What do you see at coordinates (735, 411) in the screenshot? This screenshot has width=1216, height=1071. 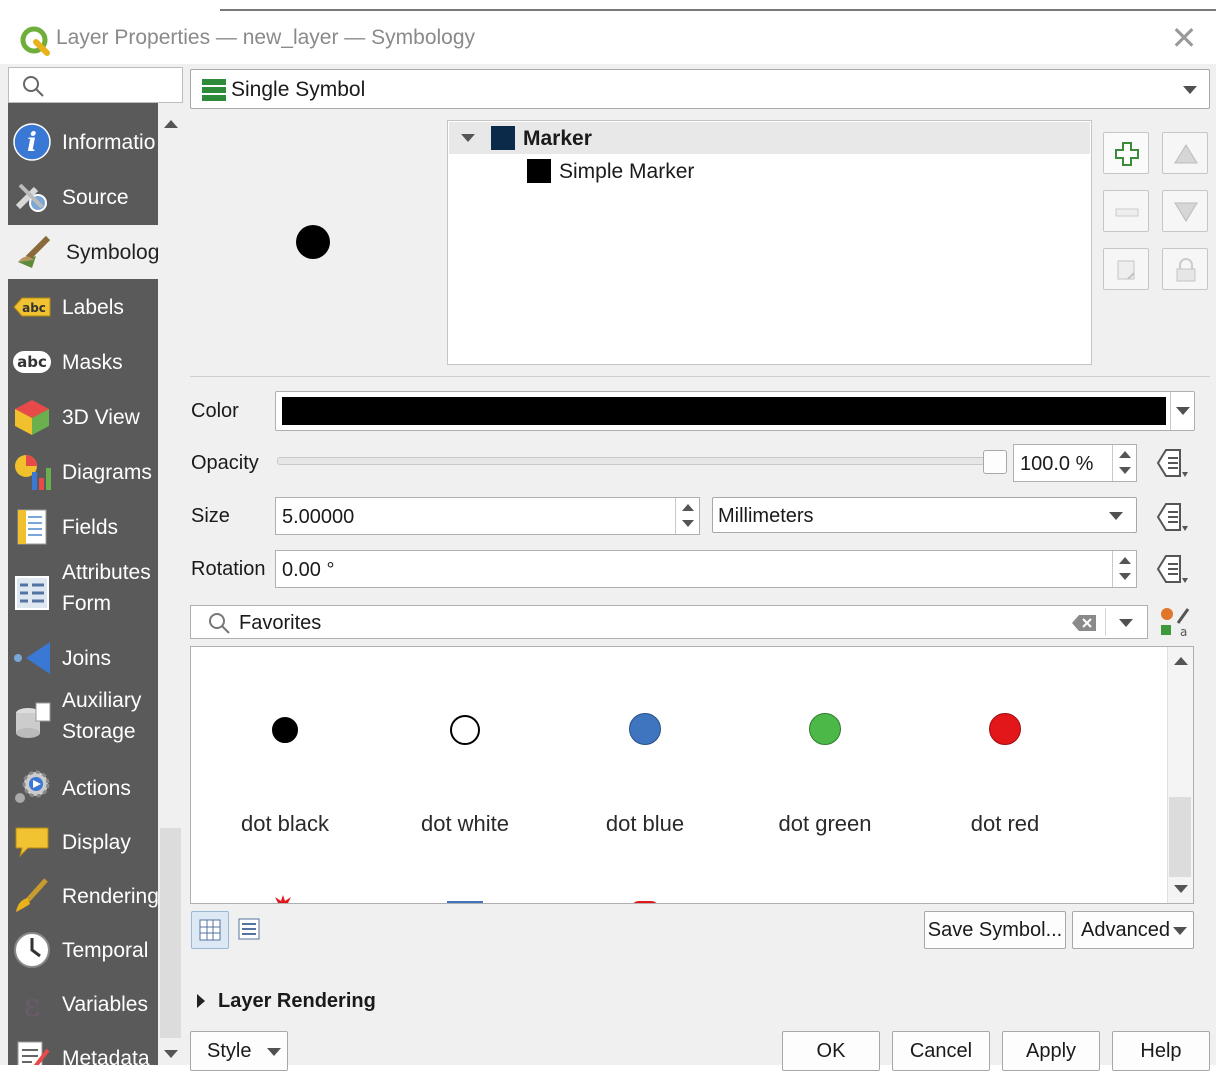 I see `color-button` at bounding box center [735, 411].